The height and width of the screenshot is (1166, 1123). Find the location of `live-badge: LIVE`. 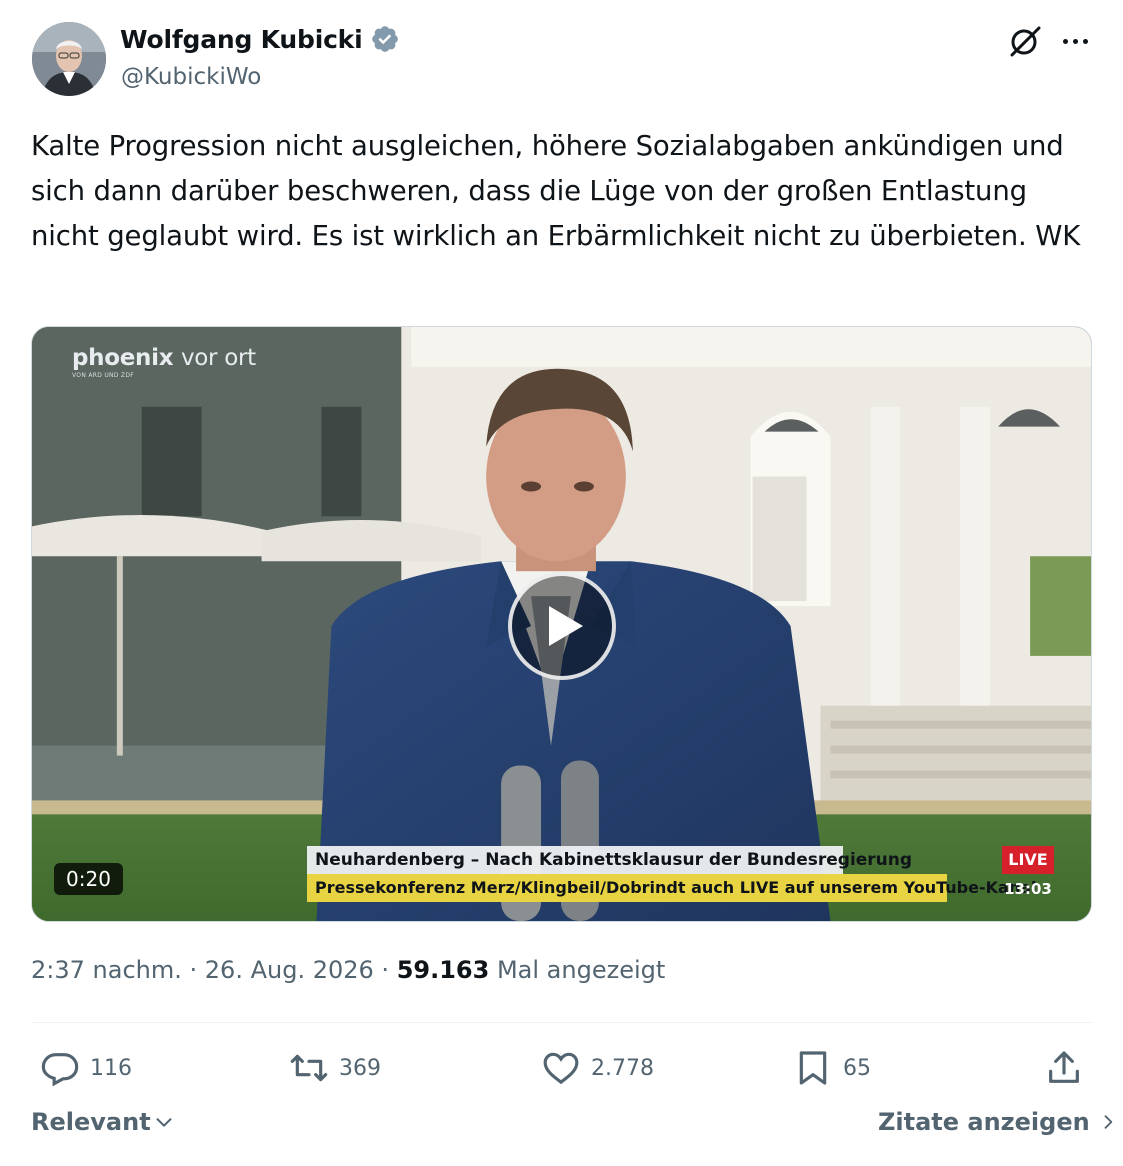

live-badge: LIVE is located at coordinates (1028, 860).